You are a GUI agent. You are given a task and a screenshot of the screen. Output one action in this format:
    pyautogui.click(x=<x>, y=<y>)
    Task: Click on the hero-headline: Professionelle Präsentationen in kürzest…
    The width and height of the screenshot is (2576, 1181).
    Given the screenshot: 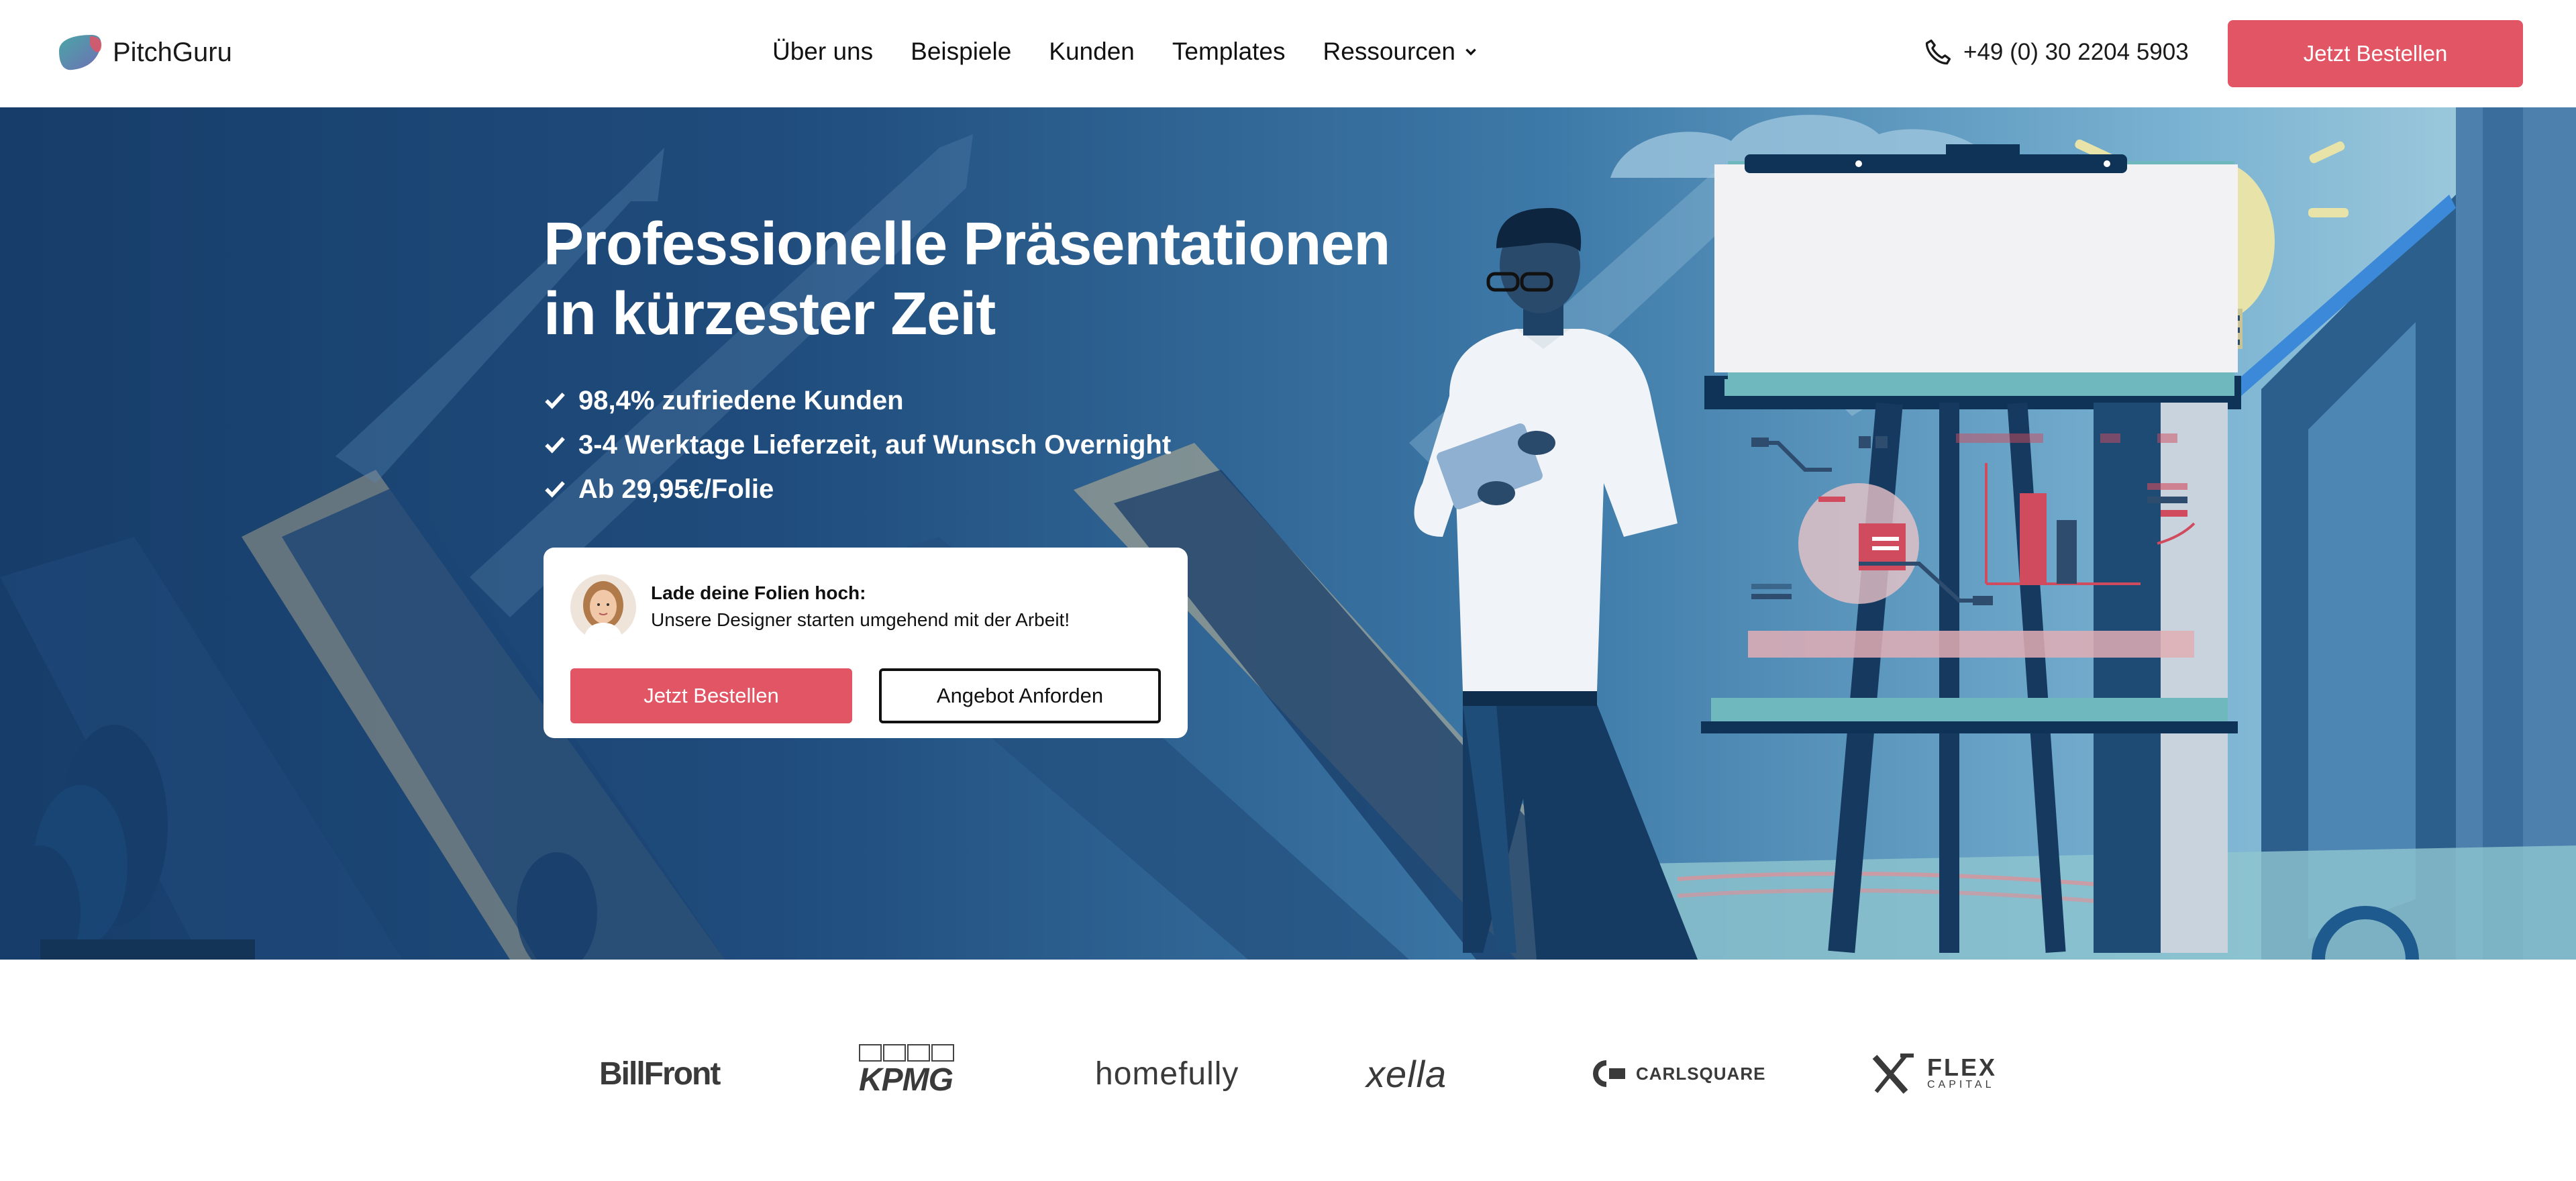 What is the action you would take?
    pyautogui.click(x=1013, y=279)
    